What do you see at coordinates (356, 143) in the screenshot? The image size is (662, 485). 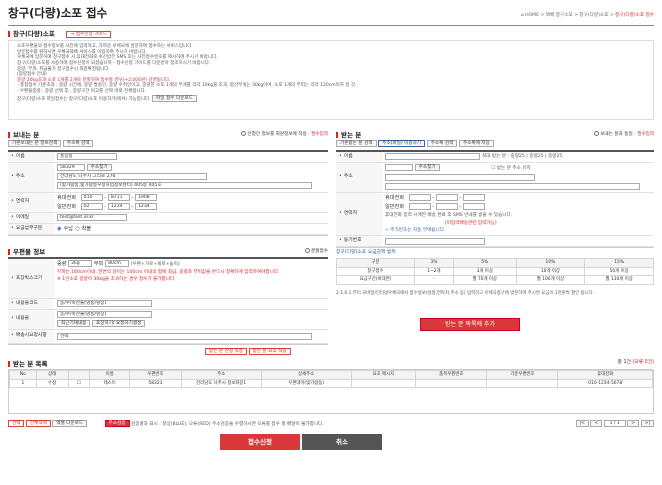 I see `receiver-history-button: 기존받는 분 검색` at bounding box center [356, 143].